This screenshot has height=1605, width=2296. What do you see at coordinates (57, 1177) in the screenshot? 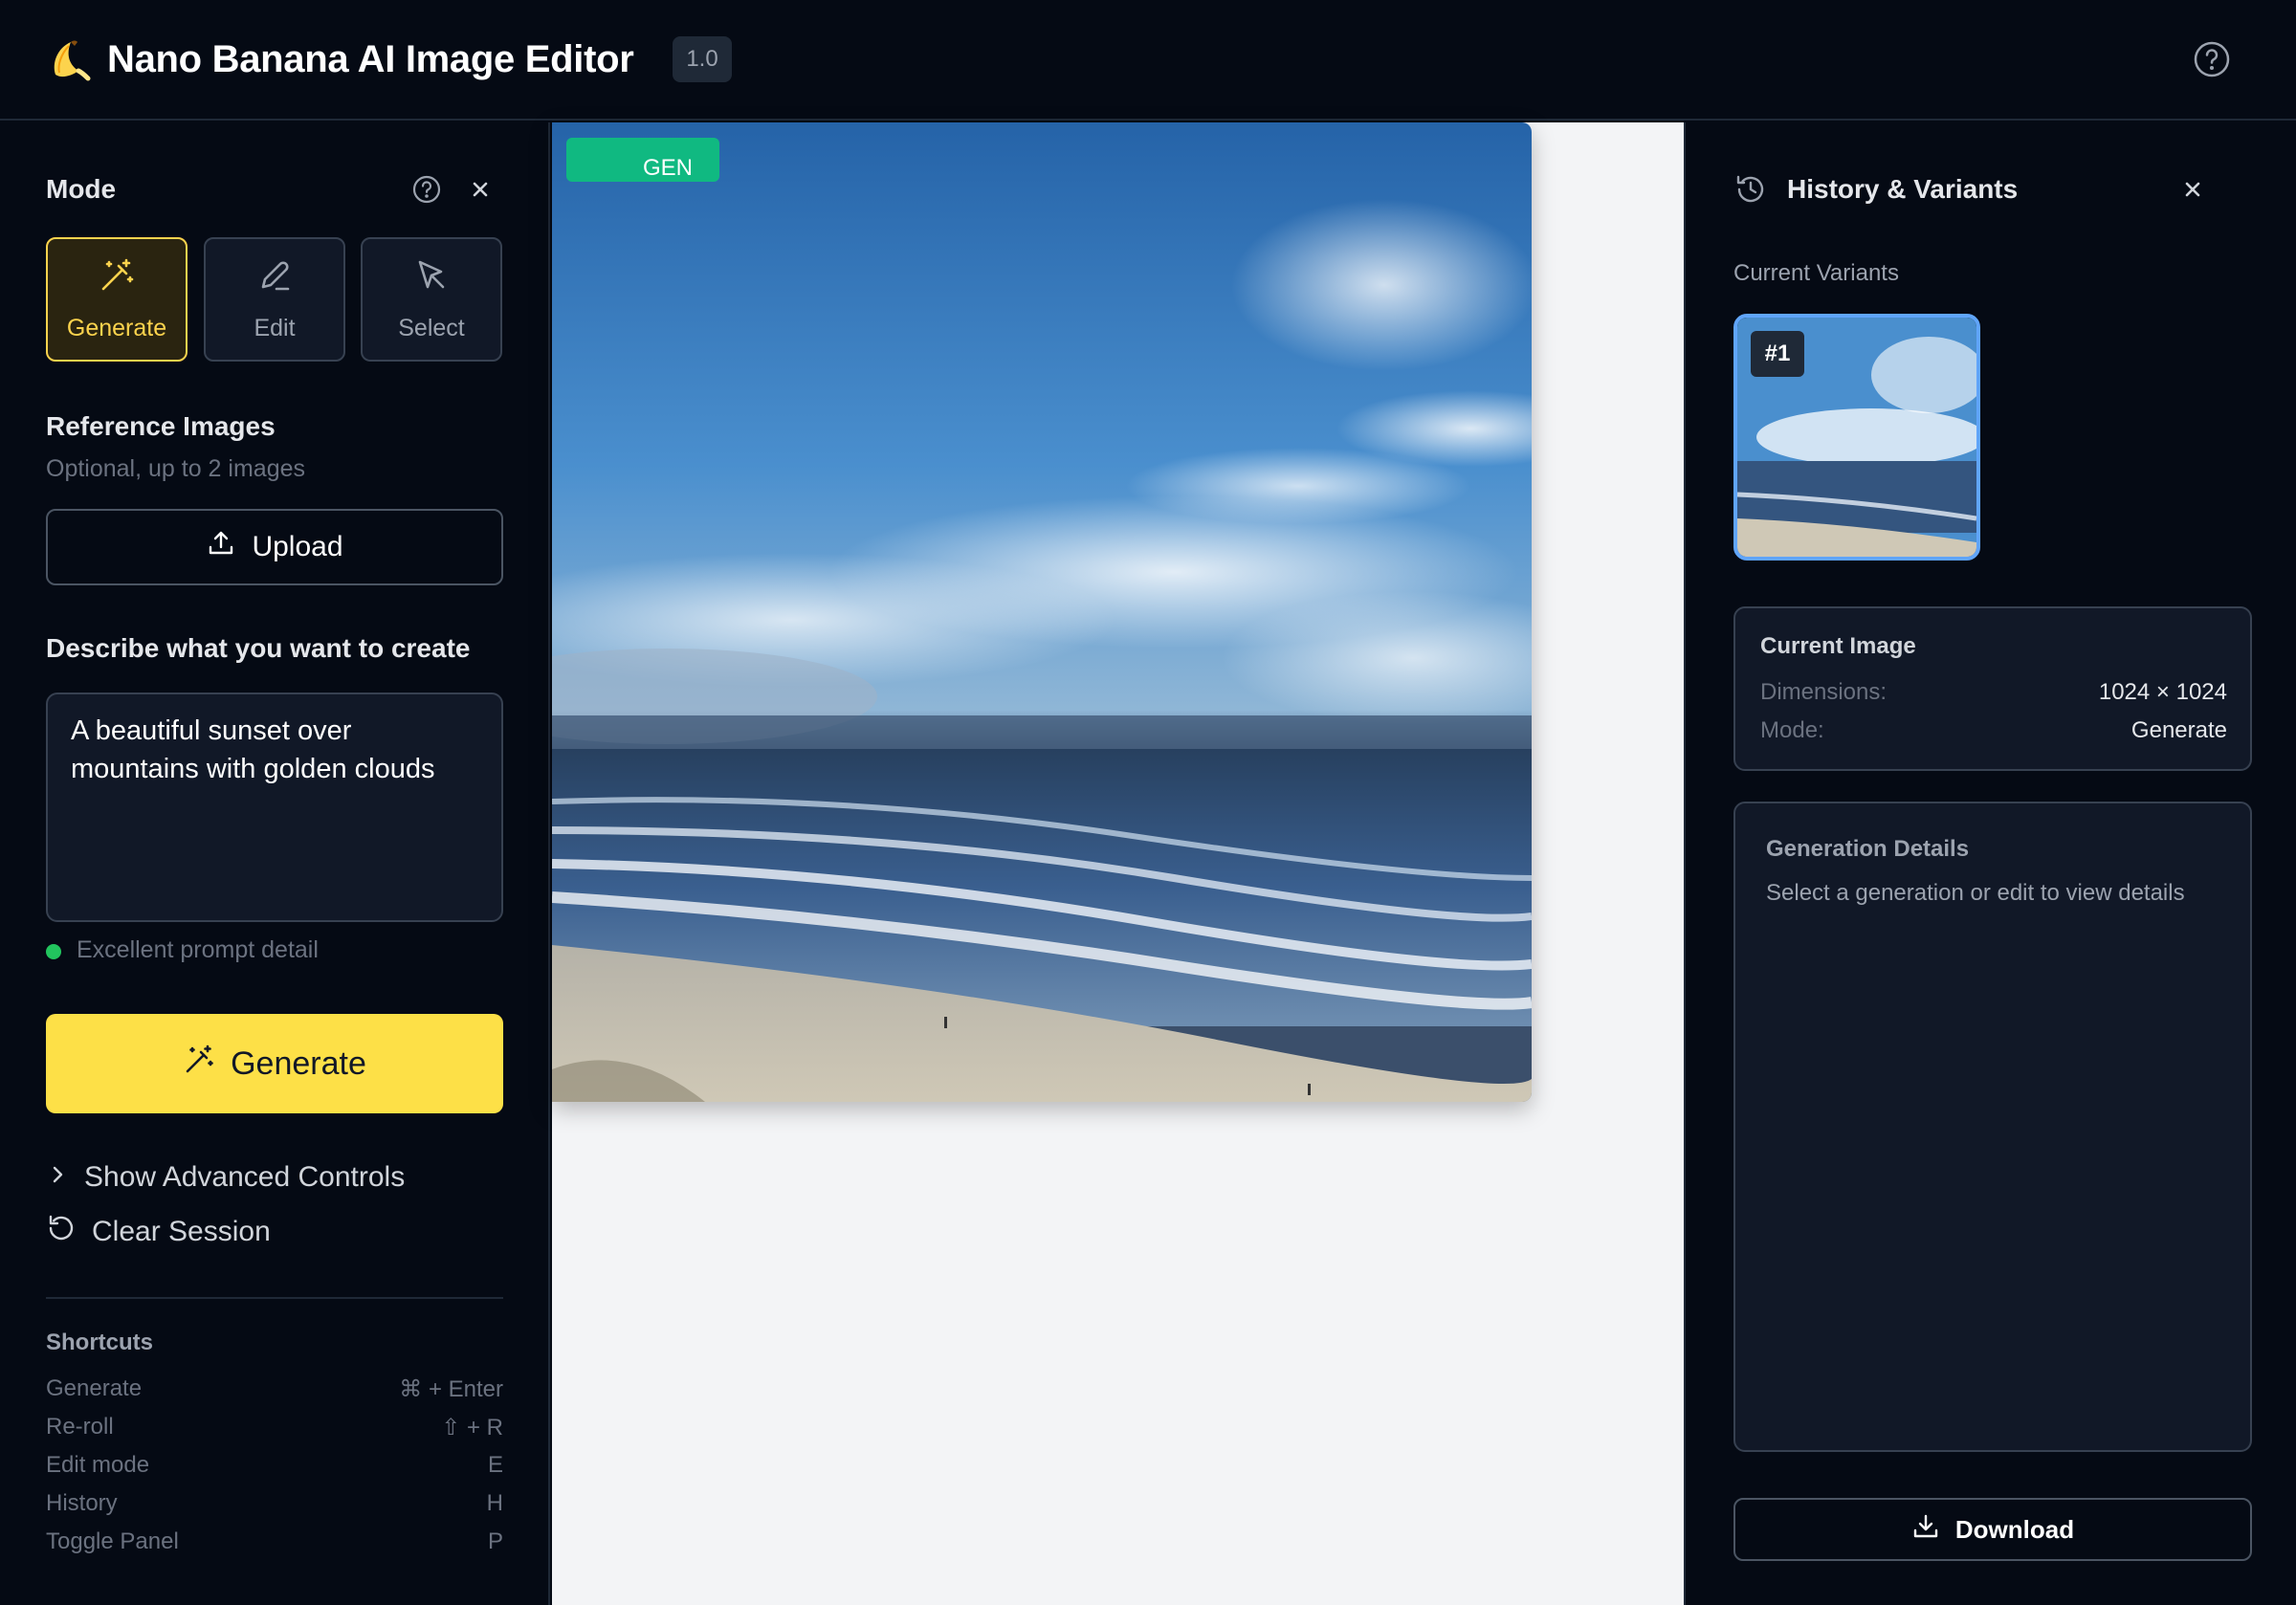
I see `chevron-right-icon` at bounding box center [57, 1177].